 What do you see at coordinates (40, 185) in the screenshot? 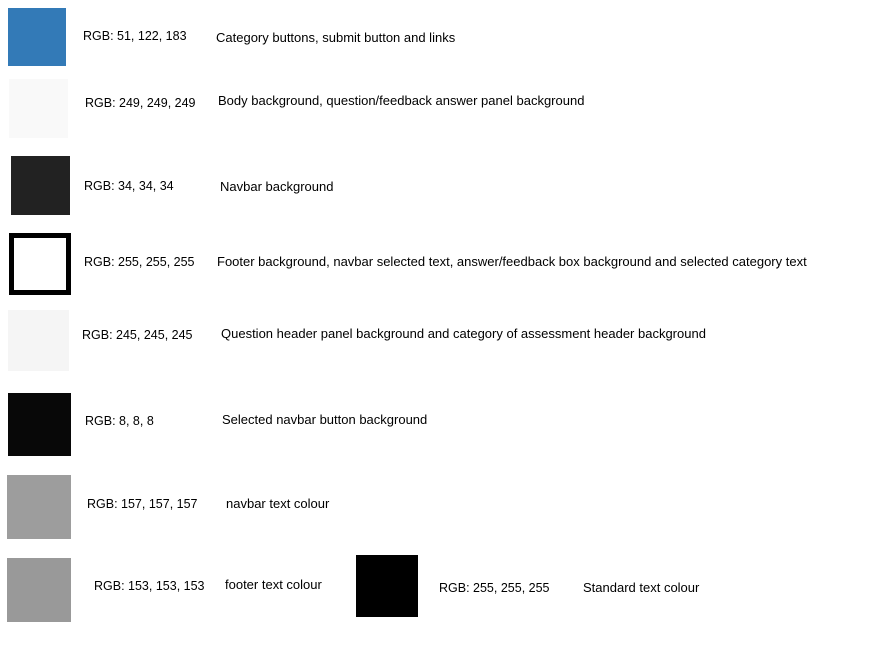
I see `color-swatch-navbar-background` at bounding box center [40, 185].